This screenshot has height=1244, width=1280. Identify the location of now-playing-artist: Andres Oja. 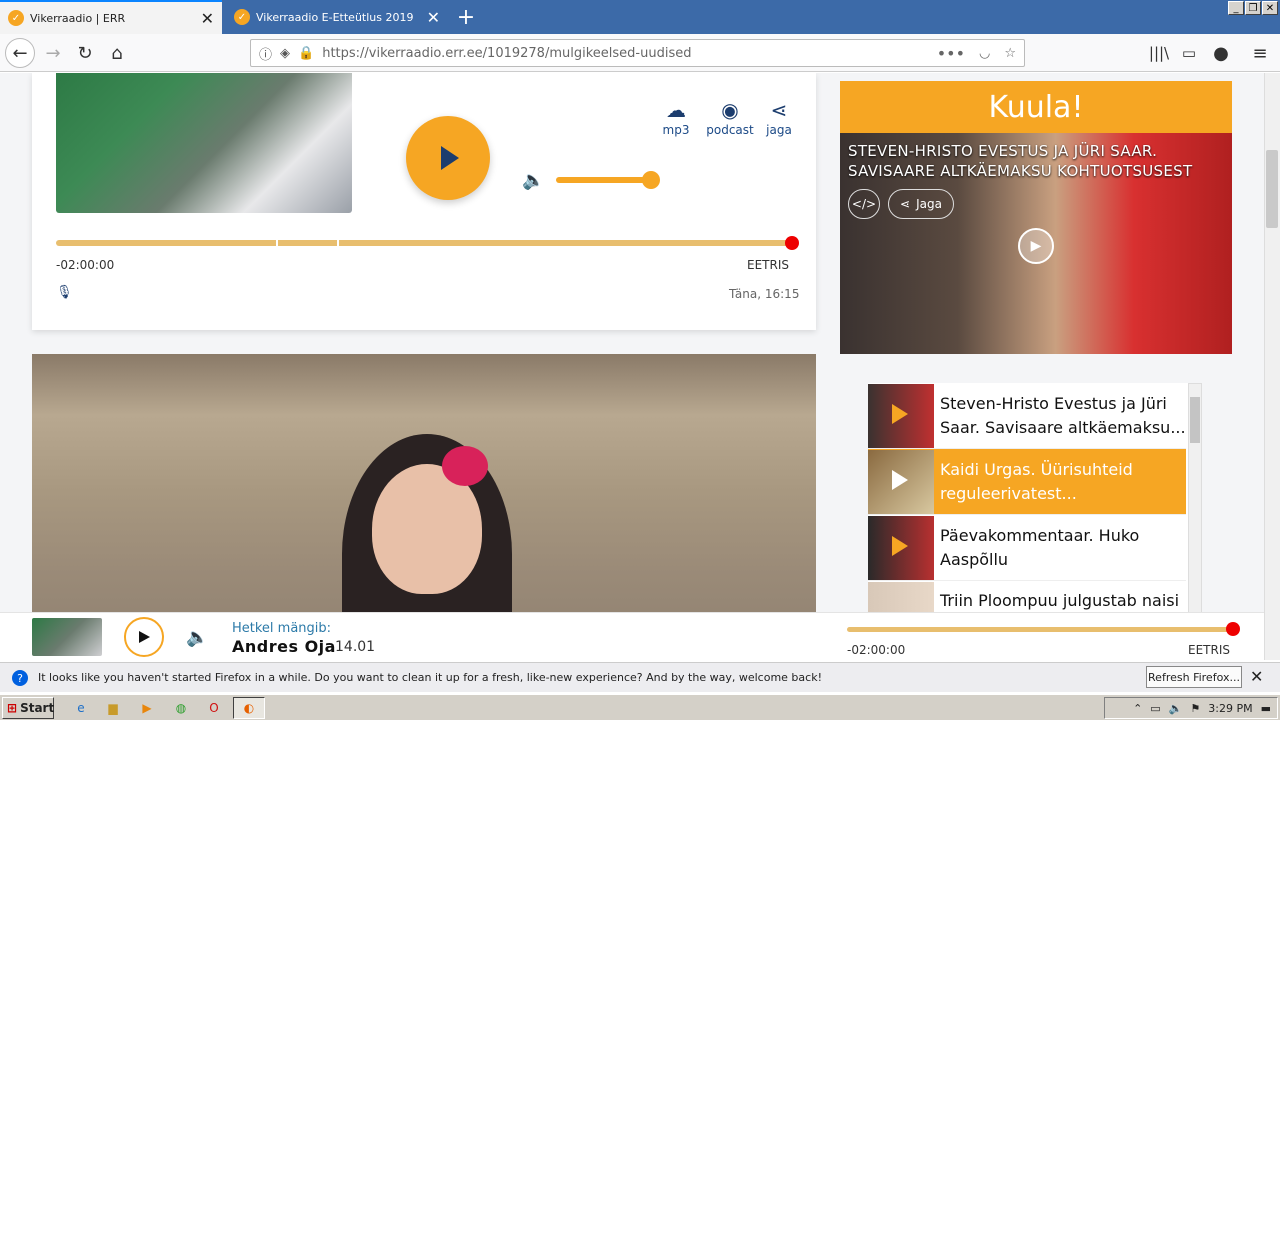
(284, 646).